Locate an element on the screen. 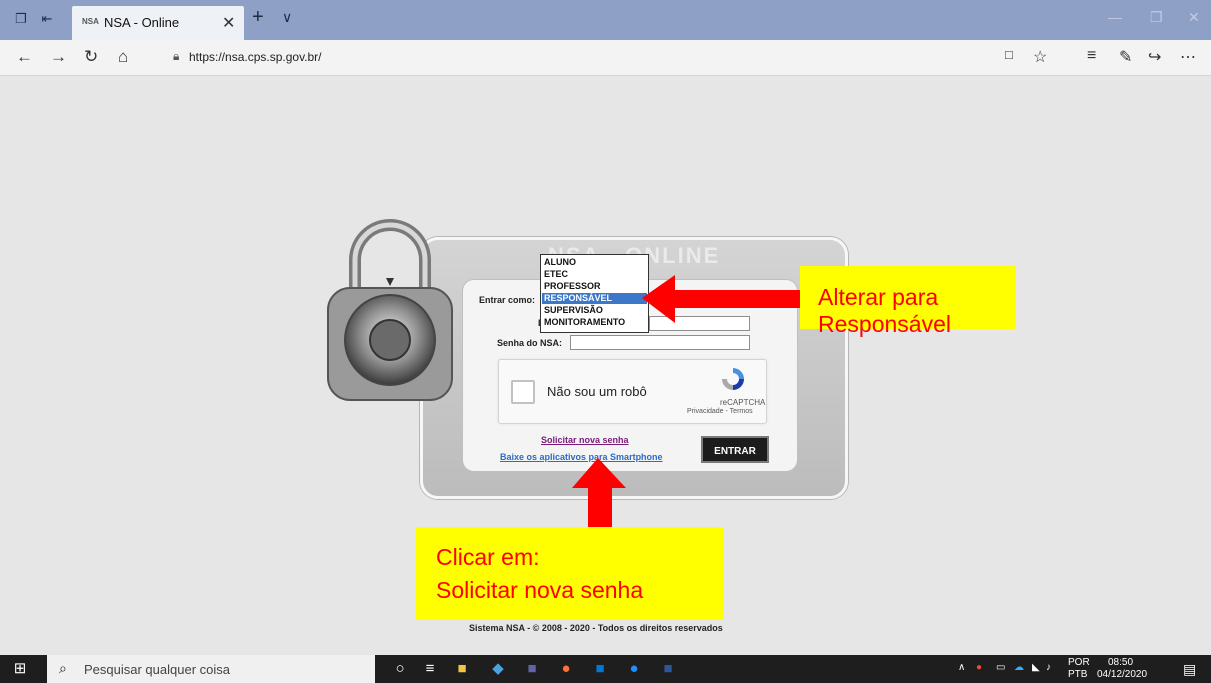 This screenshot has height=683, width=1211. battery-icon: ▭ is located at coordinates (1000, 667).